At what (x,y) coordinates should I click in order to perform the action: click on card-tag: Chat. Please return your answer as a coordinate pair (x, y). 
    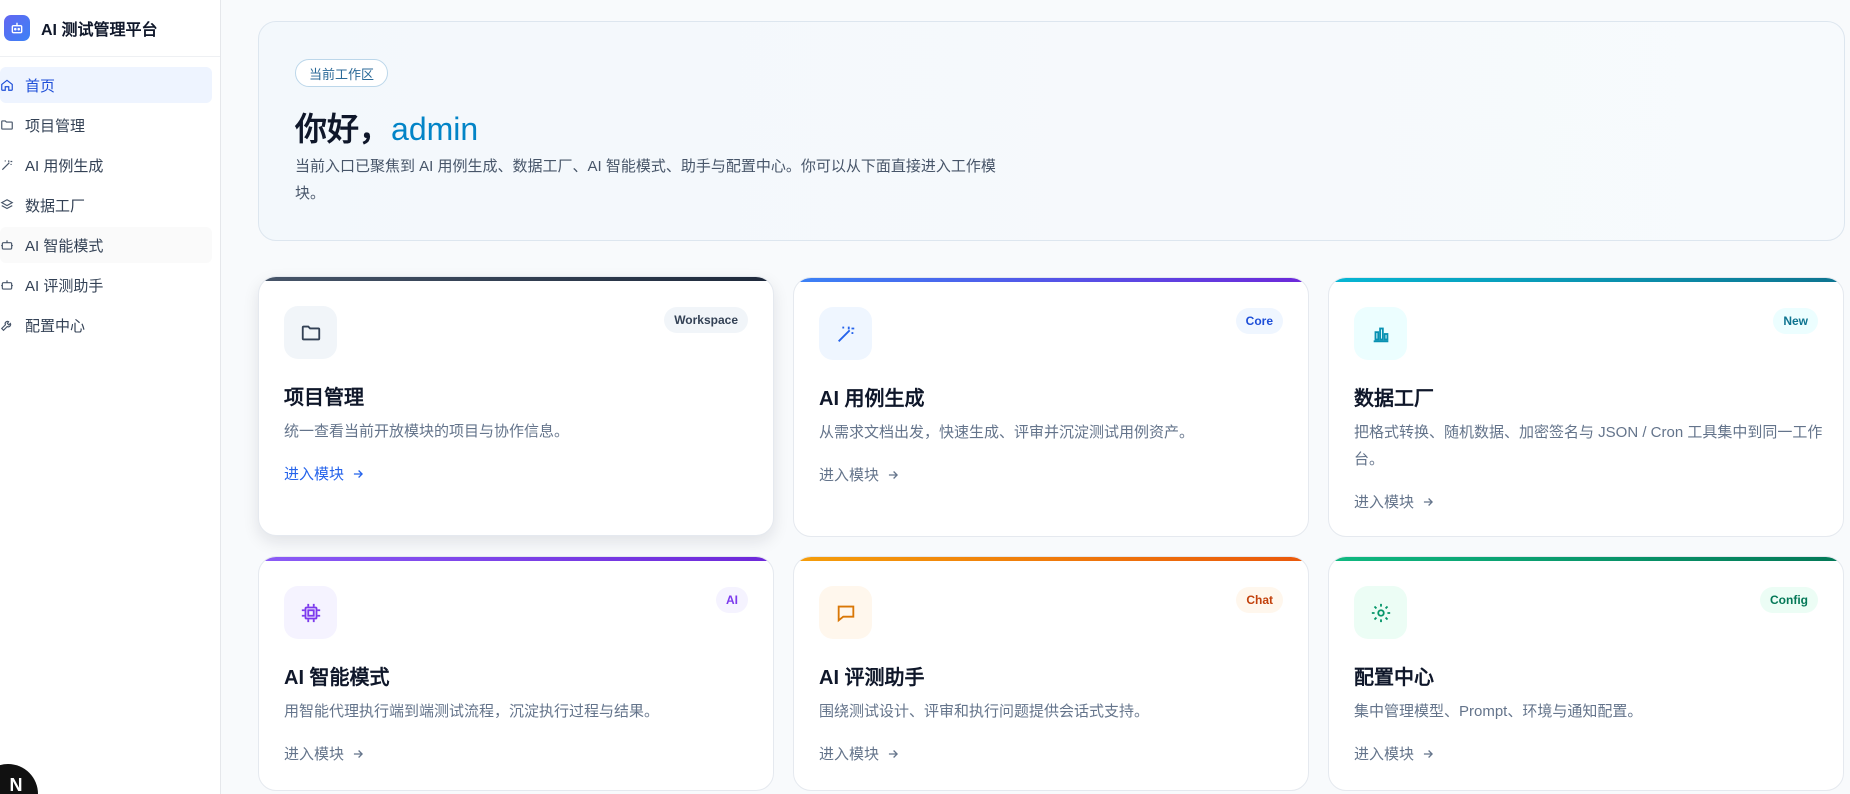
    Looking at the image, I should click on (1259, 600).